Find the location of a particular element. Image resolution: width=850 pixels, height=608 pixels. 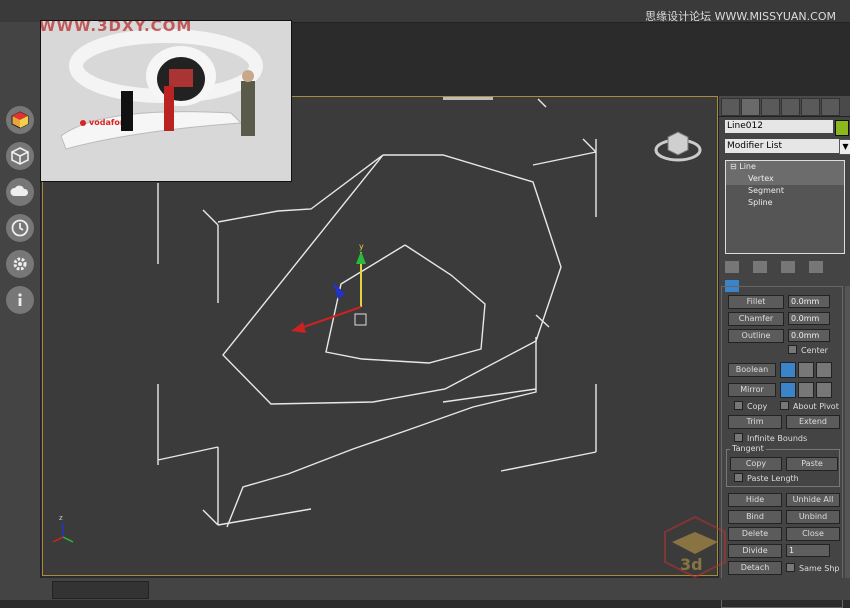

extend-button: Extend is located at coordinates (813, 422).